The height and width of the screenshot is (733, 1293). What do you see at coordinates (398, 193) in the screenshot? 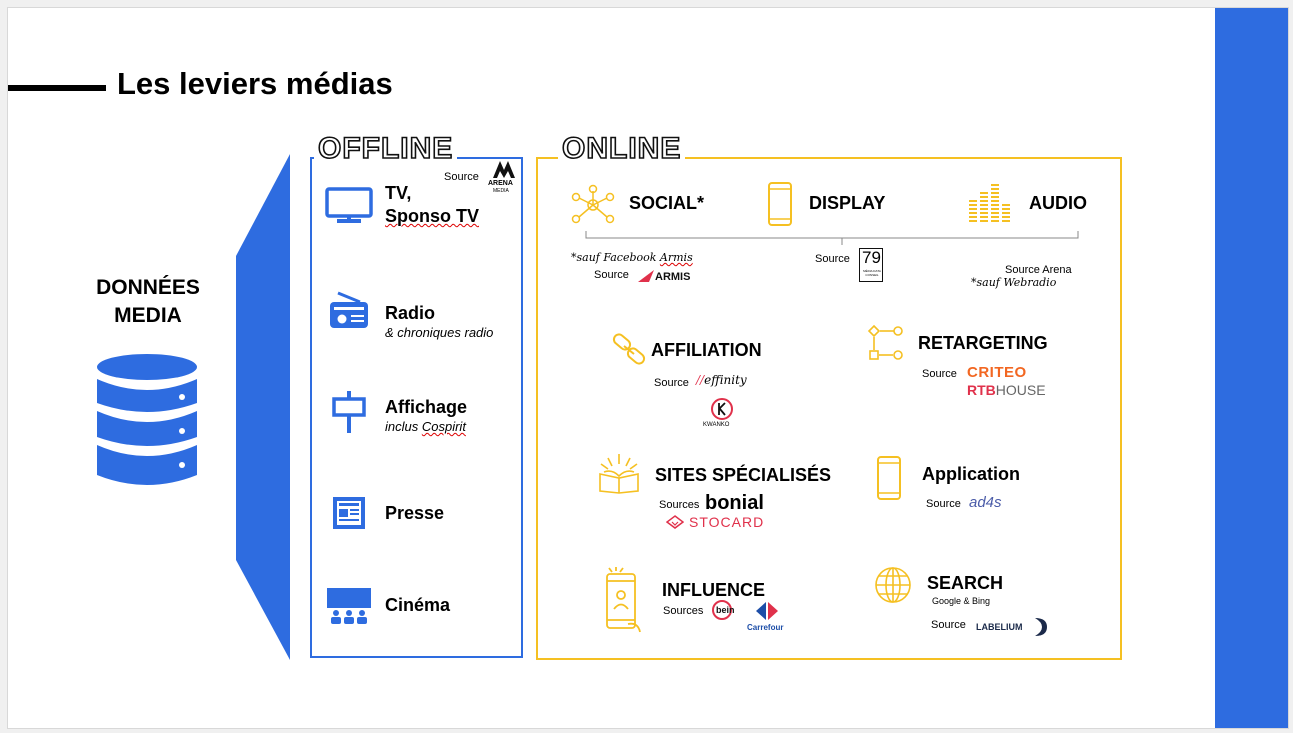
I see `offline-item-tv-line1: TV,` at bounding box center [398, 193].